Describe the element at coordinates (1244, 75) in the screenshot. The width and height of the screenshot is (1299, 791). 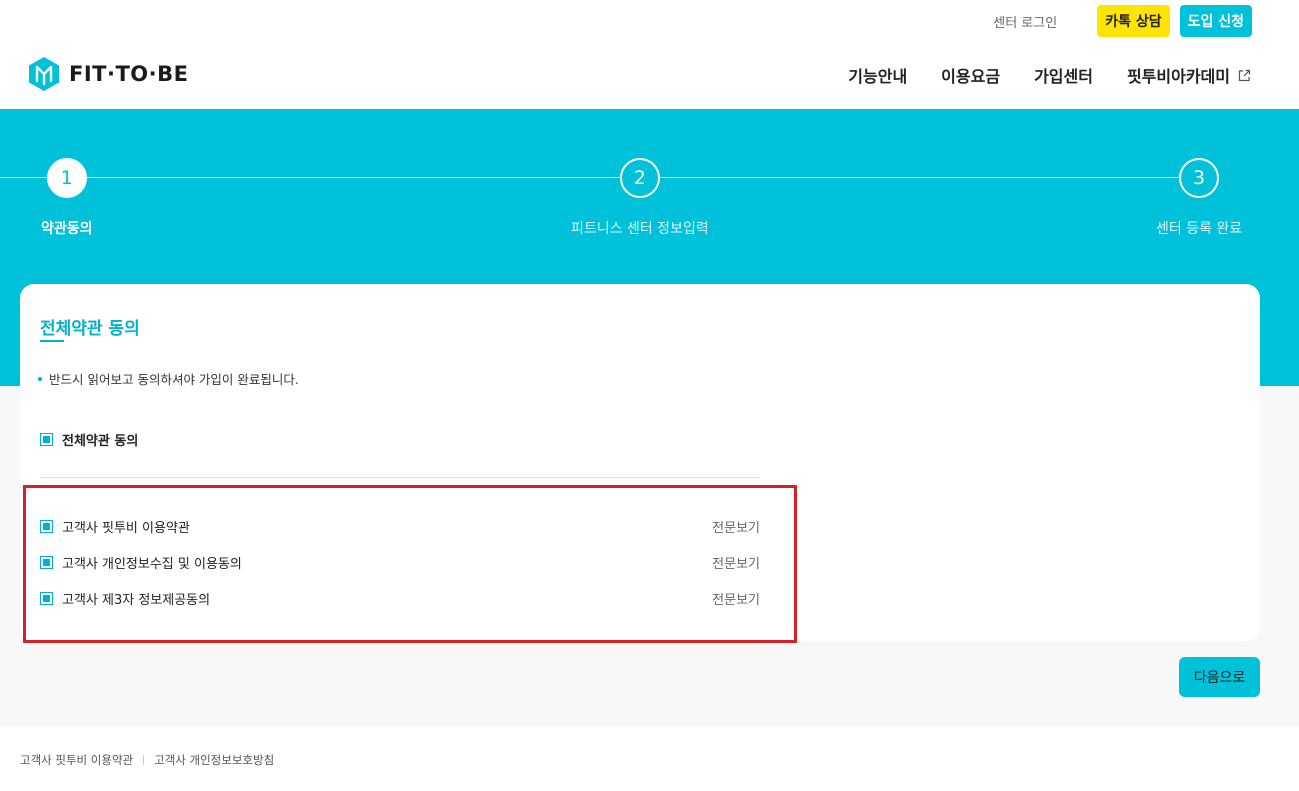
I see `external-link-icon` at that location.